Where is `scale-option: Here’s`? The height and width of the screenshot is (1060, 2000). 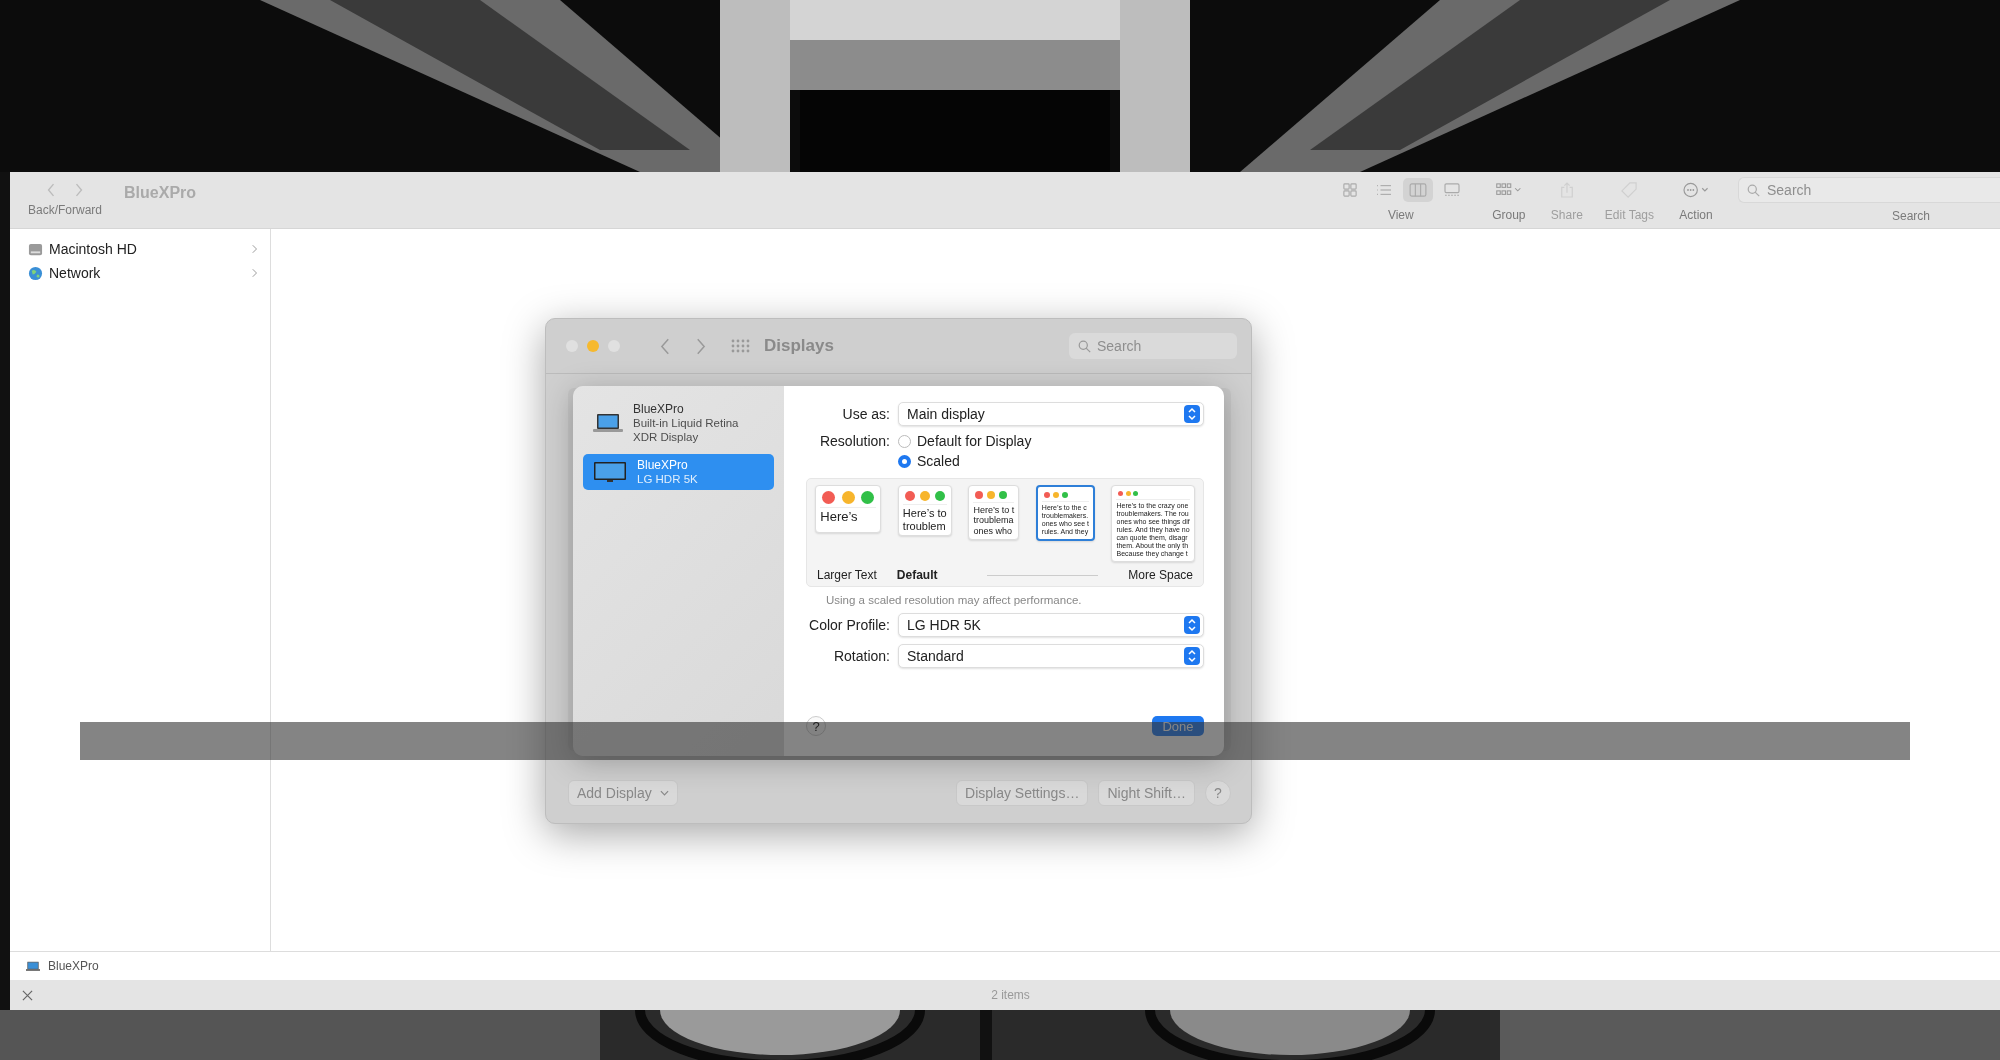
scale-option: Here’s is located at coordinates (848, 509).